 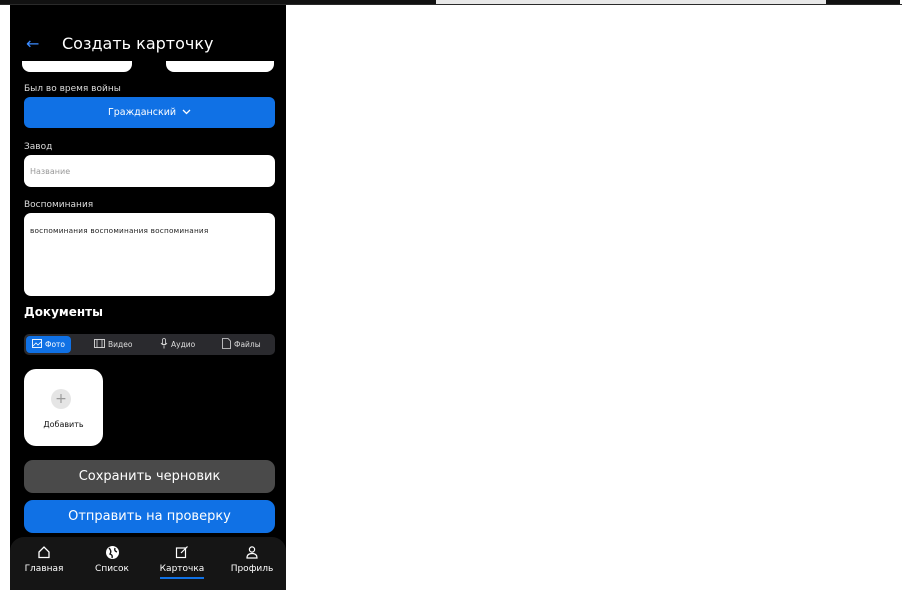 I want to click on tab-audio: Аудио, so click(x=177, y=344).